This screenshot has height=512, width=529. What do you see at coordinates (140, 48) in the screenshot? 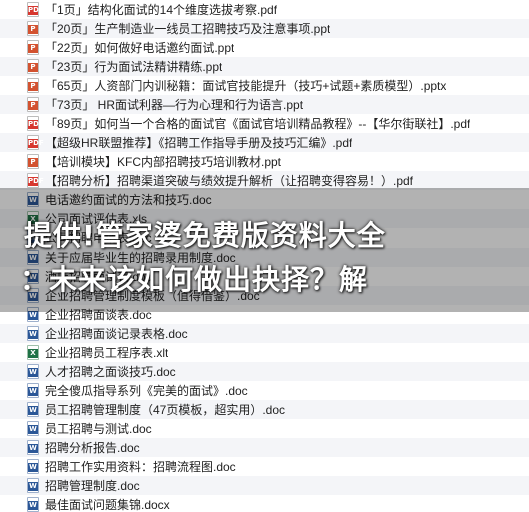
I see `file-name: 「22页」如何做好电话邀约面试.ppt` at bounding box center [140, 48].